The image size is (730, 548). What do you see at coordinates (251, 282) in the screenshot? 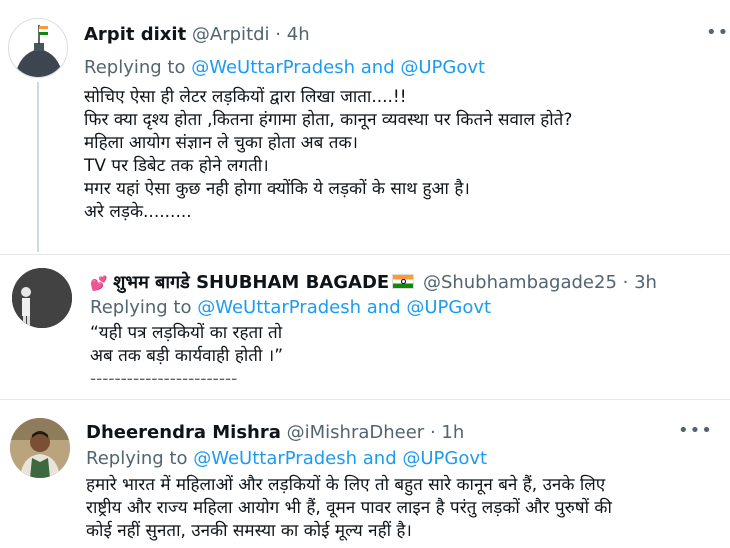
I see `display-name: शुभम बागडे SHUBHAM BAGADE` at bounding box center [251, 282].